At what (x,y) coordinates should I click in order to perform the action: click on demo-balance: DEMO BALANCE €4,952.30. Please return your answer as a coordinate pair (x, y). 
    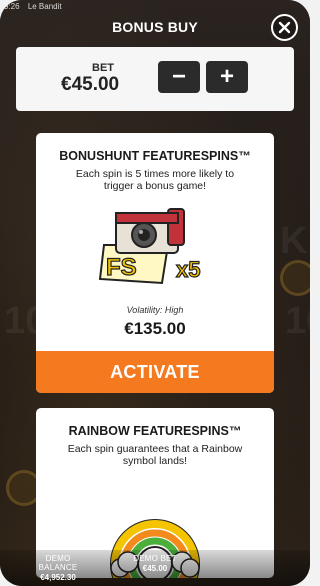
    Looking at the image, I should click on (58, 568).